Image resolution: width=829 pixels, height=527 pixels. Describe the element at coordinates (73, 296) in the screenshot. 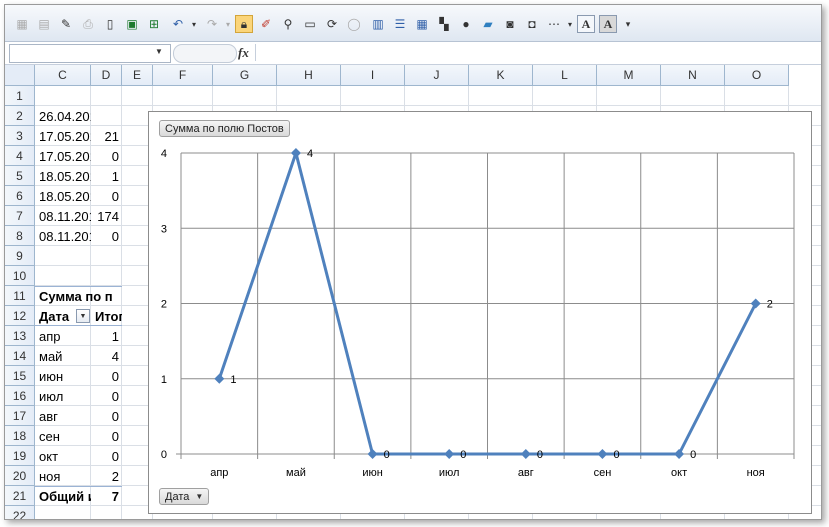

I see `pivot-title-cell: Сумма по п` at that location.